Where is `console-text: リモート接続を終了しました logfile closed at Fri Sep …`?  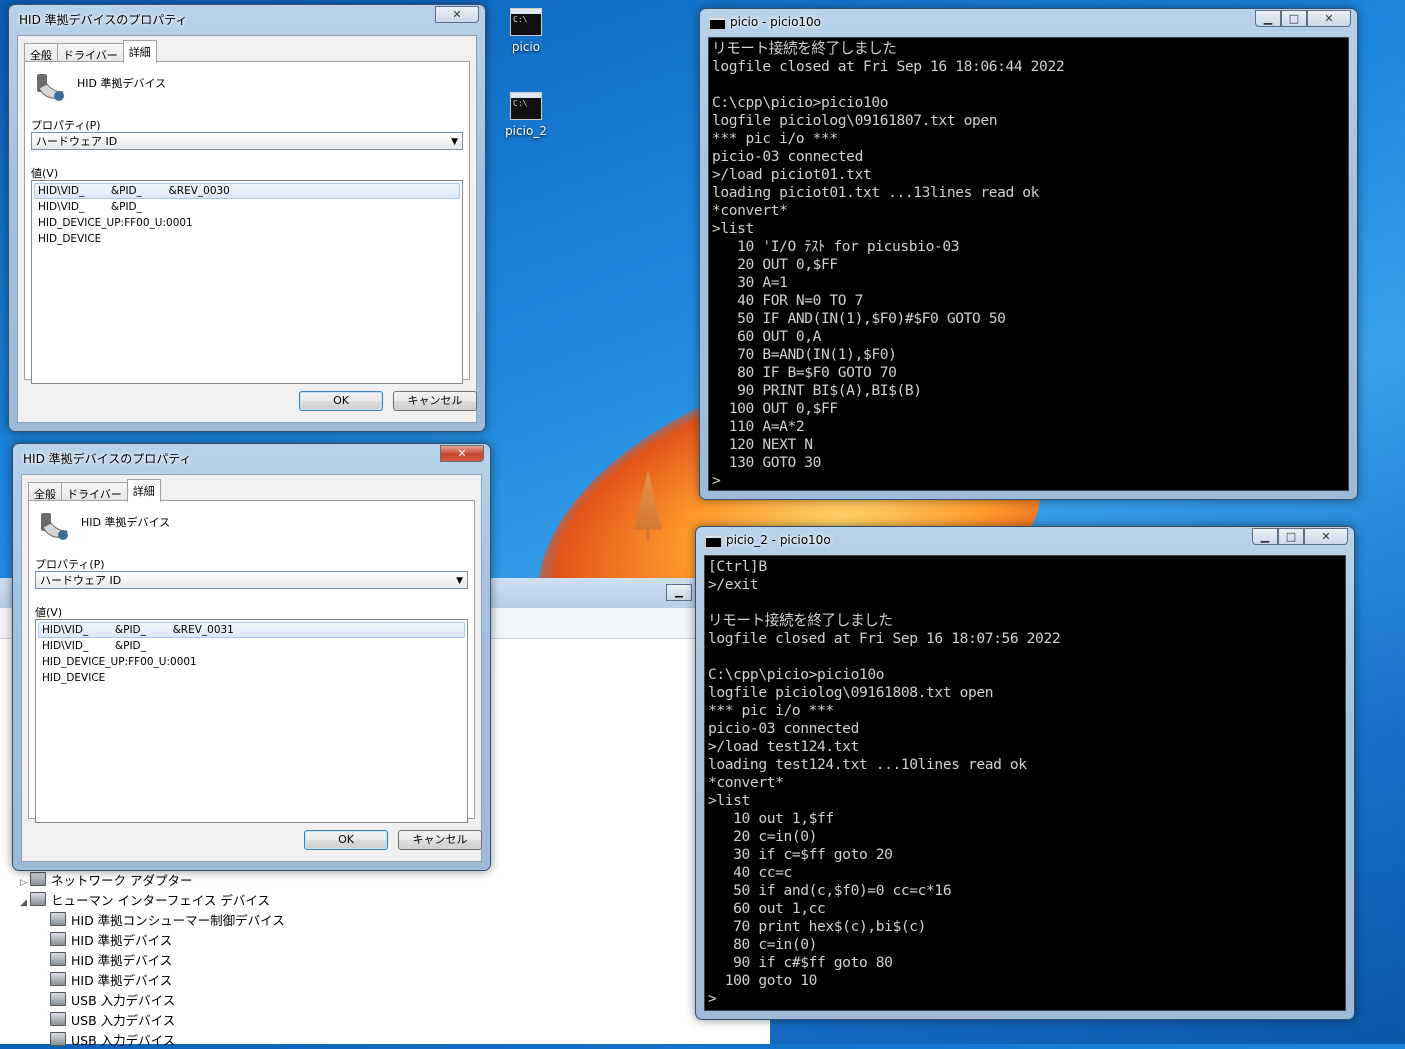
console-text: リモート接続を終了しました logfile closed at Fri Sep … is located at coordinates (888, 264).